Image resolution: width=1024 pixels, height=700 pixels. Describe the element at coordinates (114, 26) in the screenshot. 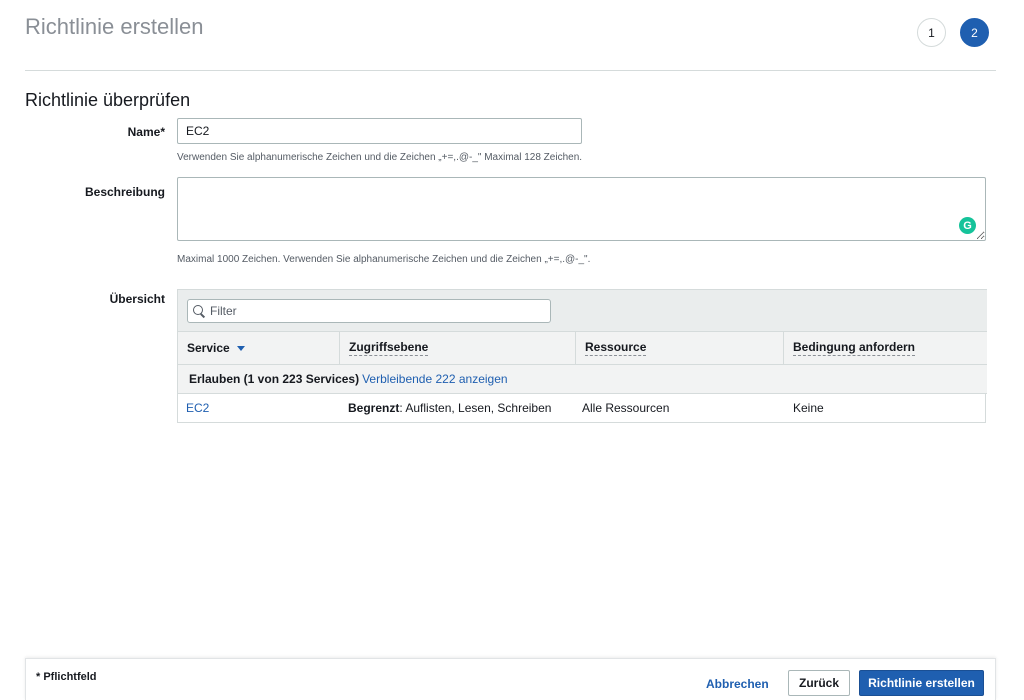

I see `page-title: Richtlinie erstellen` at that location.